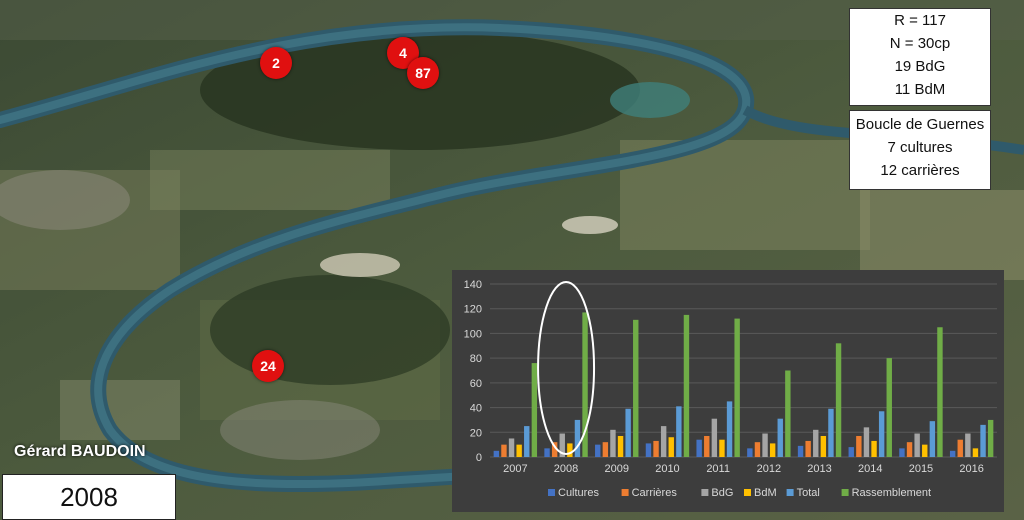  Describe the element at coordinates (479, 458) in the screenshot. I see `y-tick-label: 0` at that location.